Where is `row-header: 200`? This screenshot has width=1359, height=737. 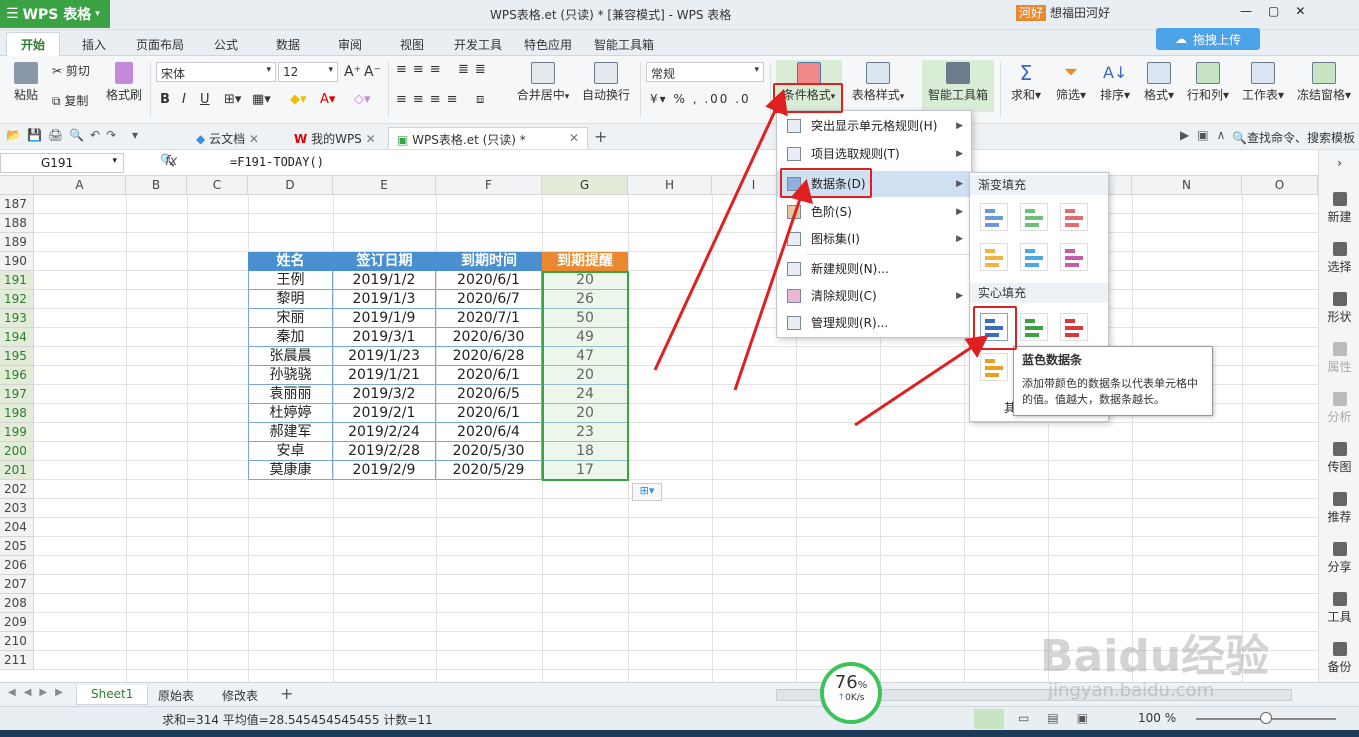 row-header: 200 is located at coordinates (17, 451).